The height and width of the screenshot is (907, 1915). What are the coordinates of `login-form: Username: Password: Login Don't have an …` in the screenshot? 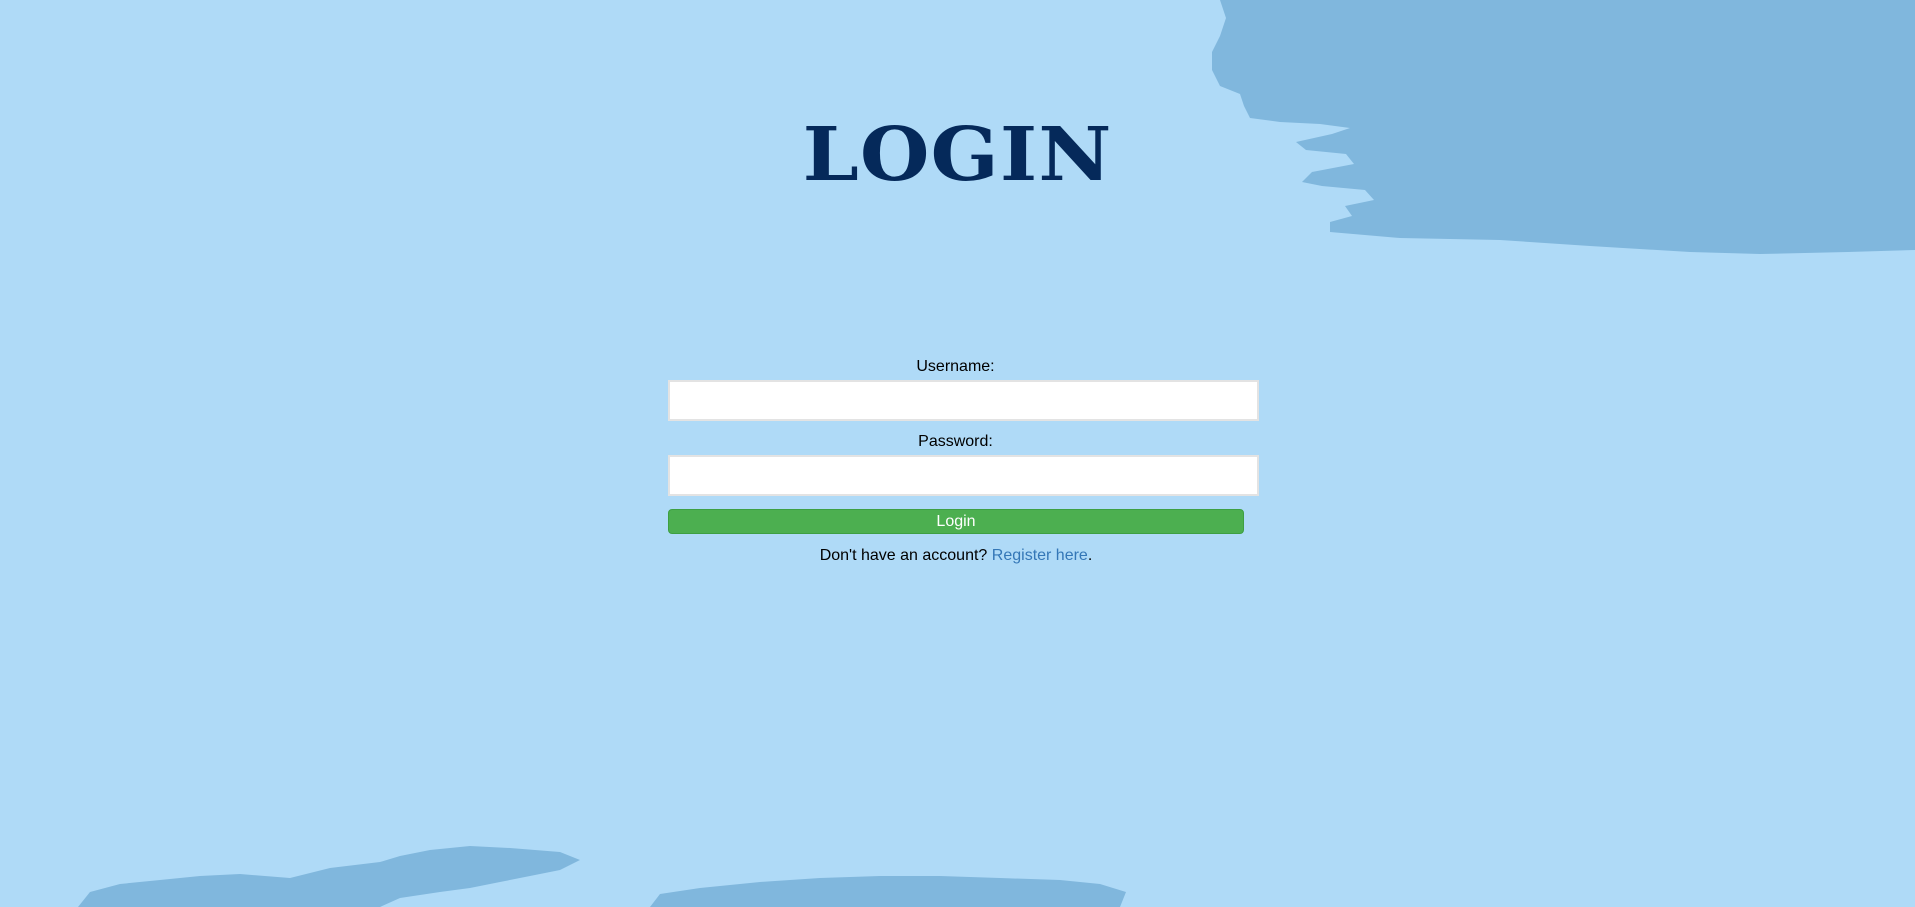 It's located at (963, 461).